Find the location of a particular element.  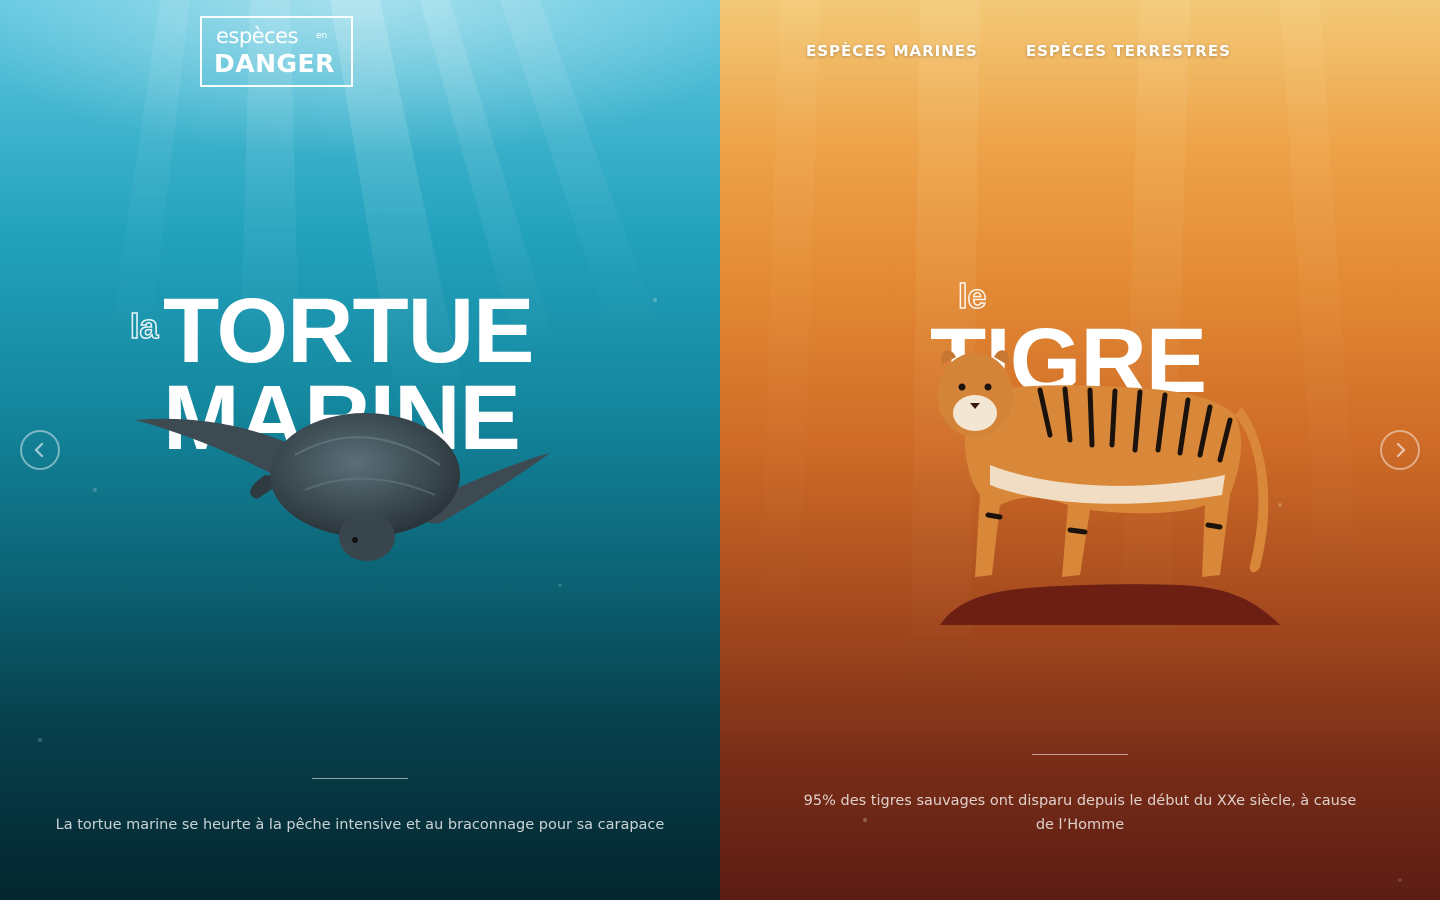

nav-especes-terrestres: ESPÈCES TERRESTRES is located at coordinates (1128, 51).